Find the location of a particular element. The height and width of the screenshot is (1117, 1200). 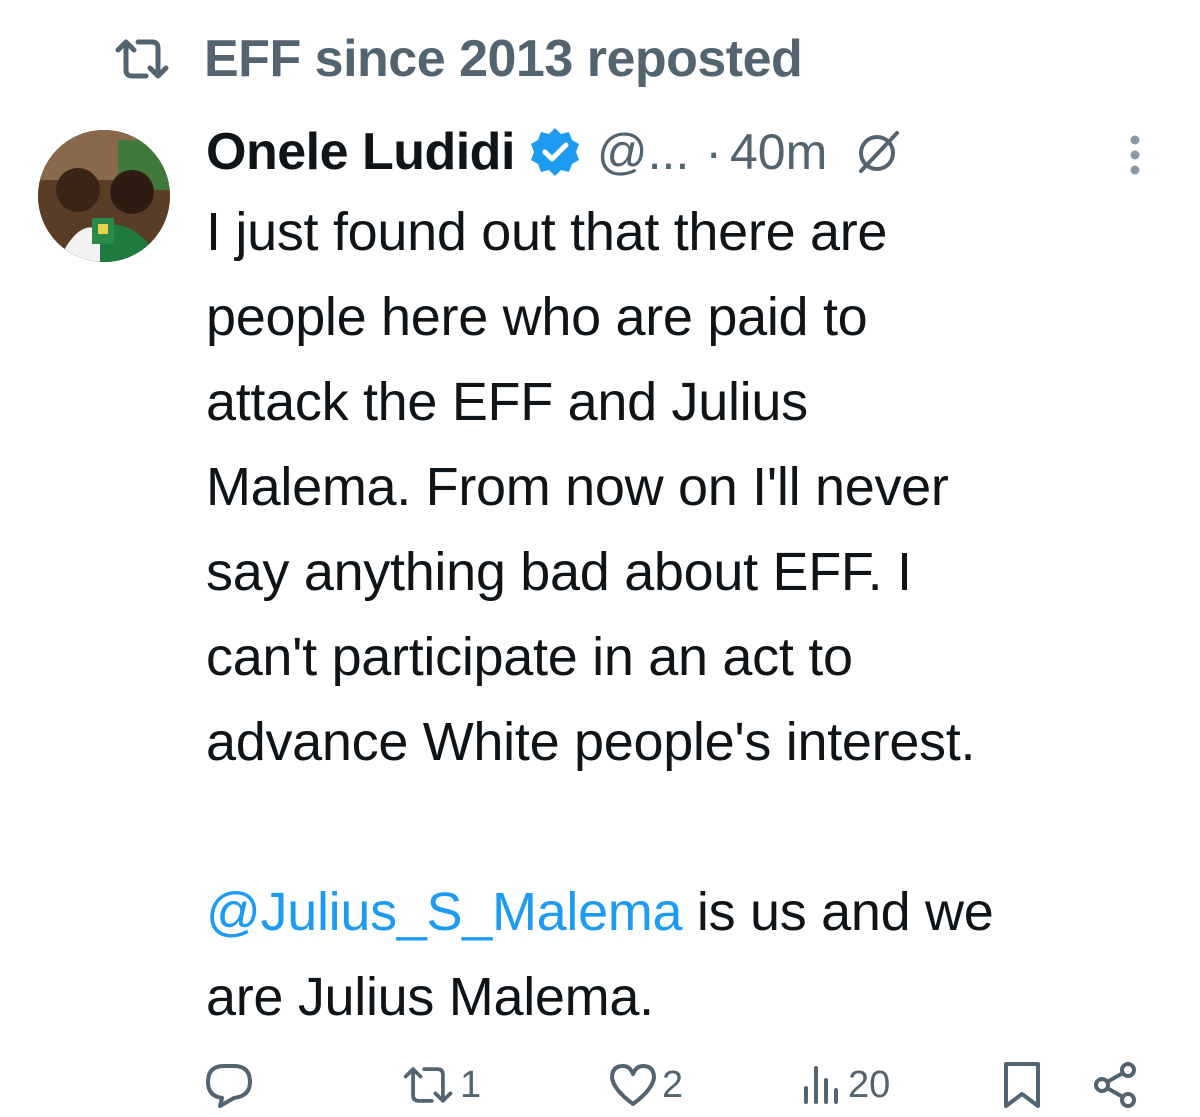

like-count: 2 is located at coordinates (673, 1084).